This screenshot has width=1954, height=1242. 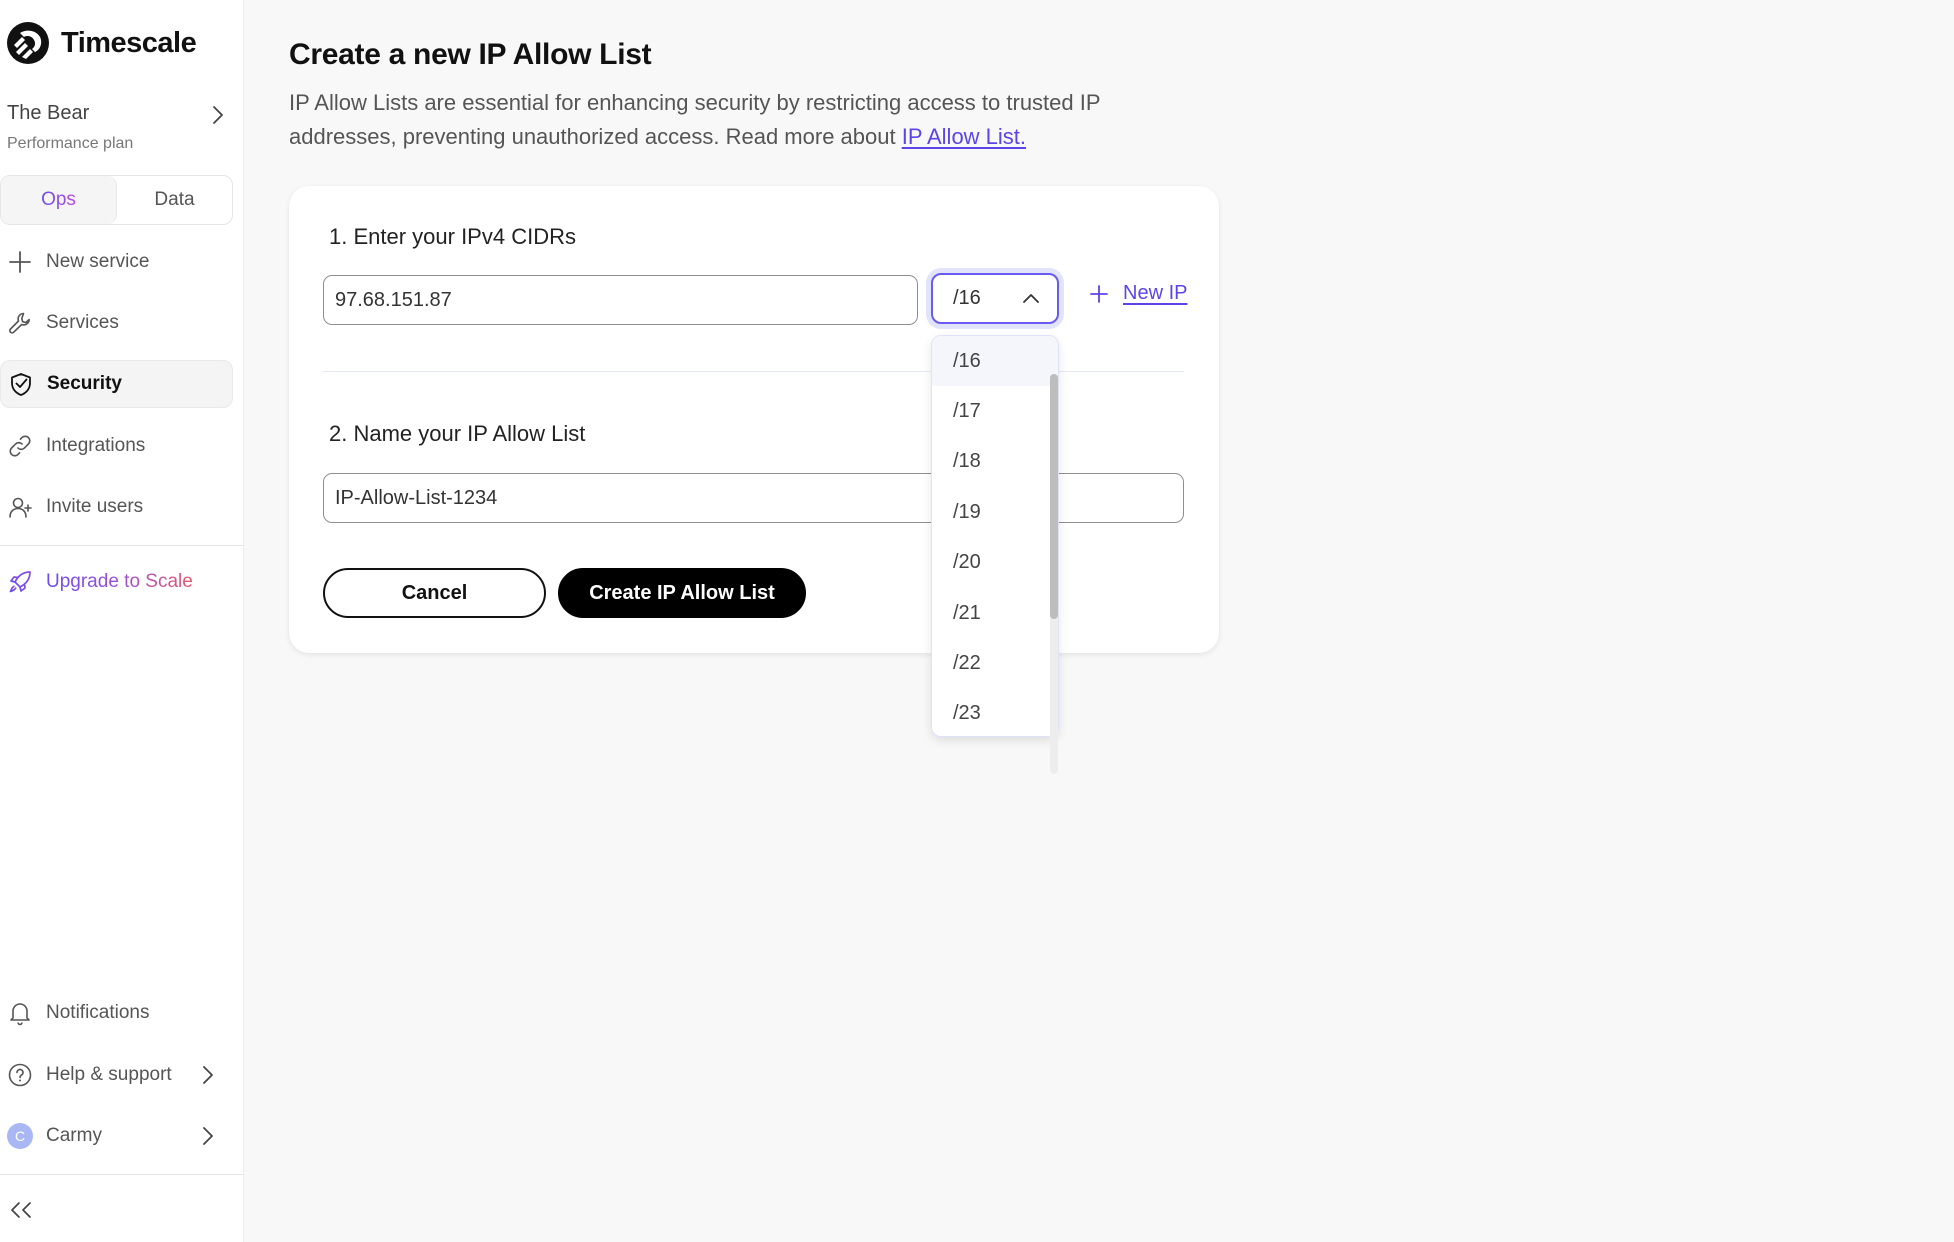 I want to click on tab-data: Data, so click(x=174, y=200).